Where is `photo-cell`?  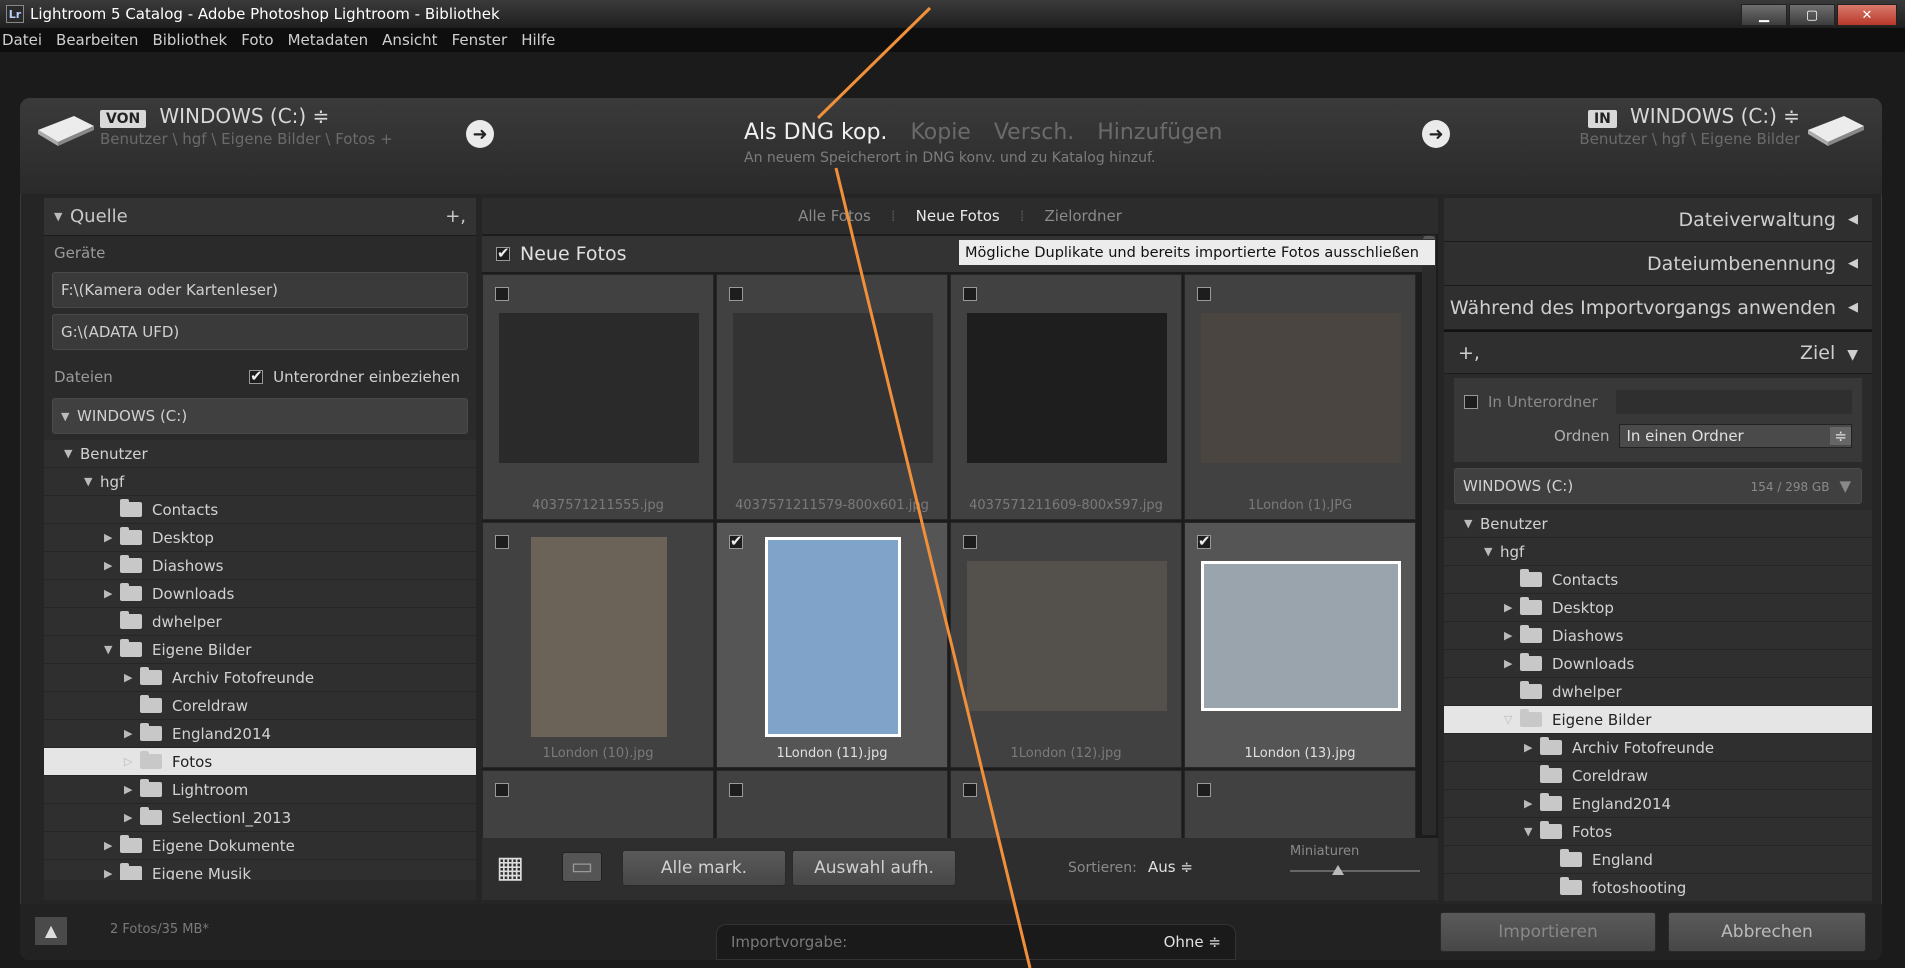 photo-cell is located at coordinates (598, 807).